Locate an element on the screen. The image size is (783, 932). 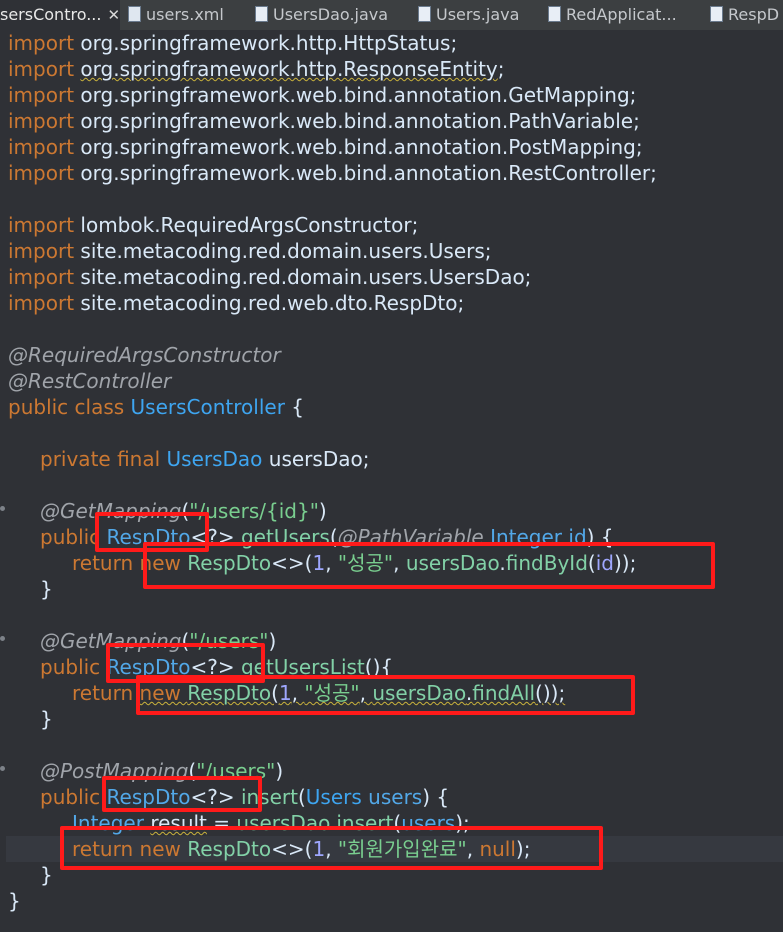
xml-file-icon is located at coordinates (134, 13).